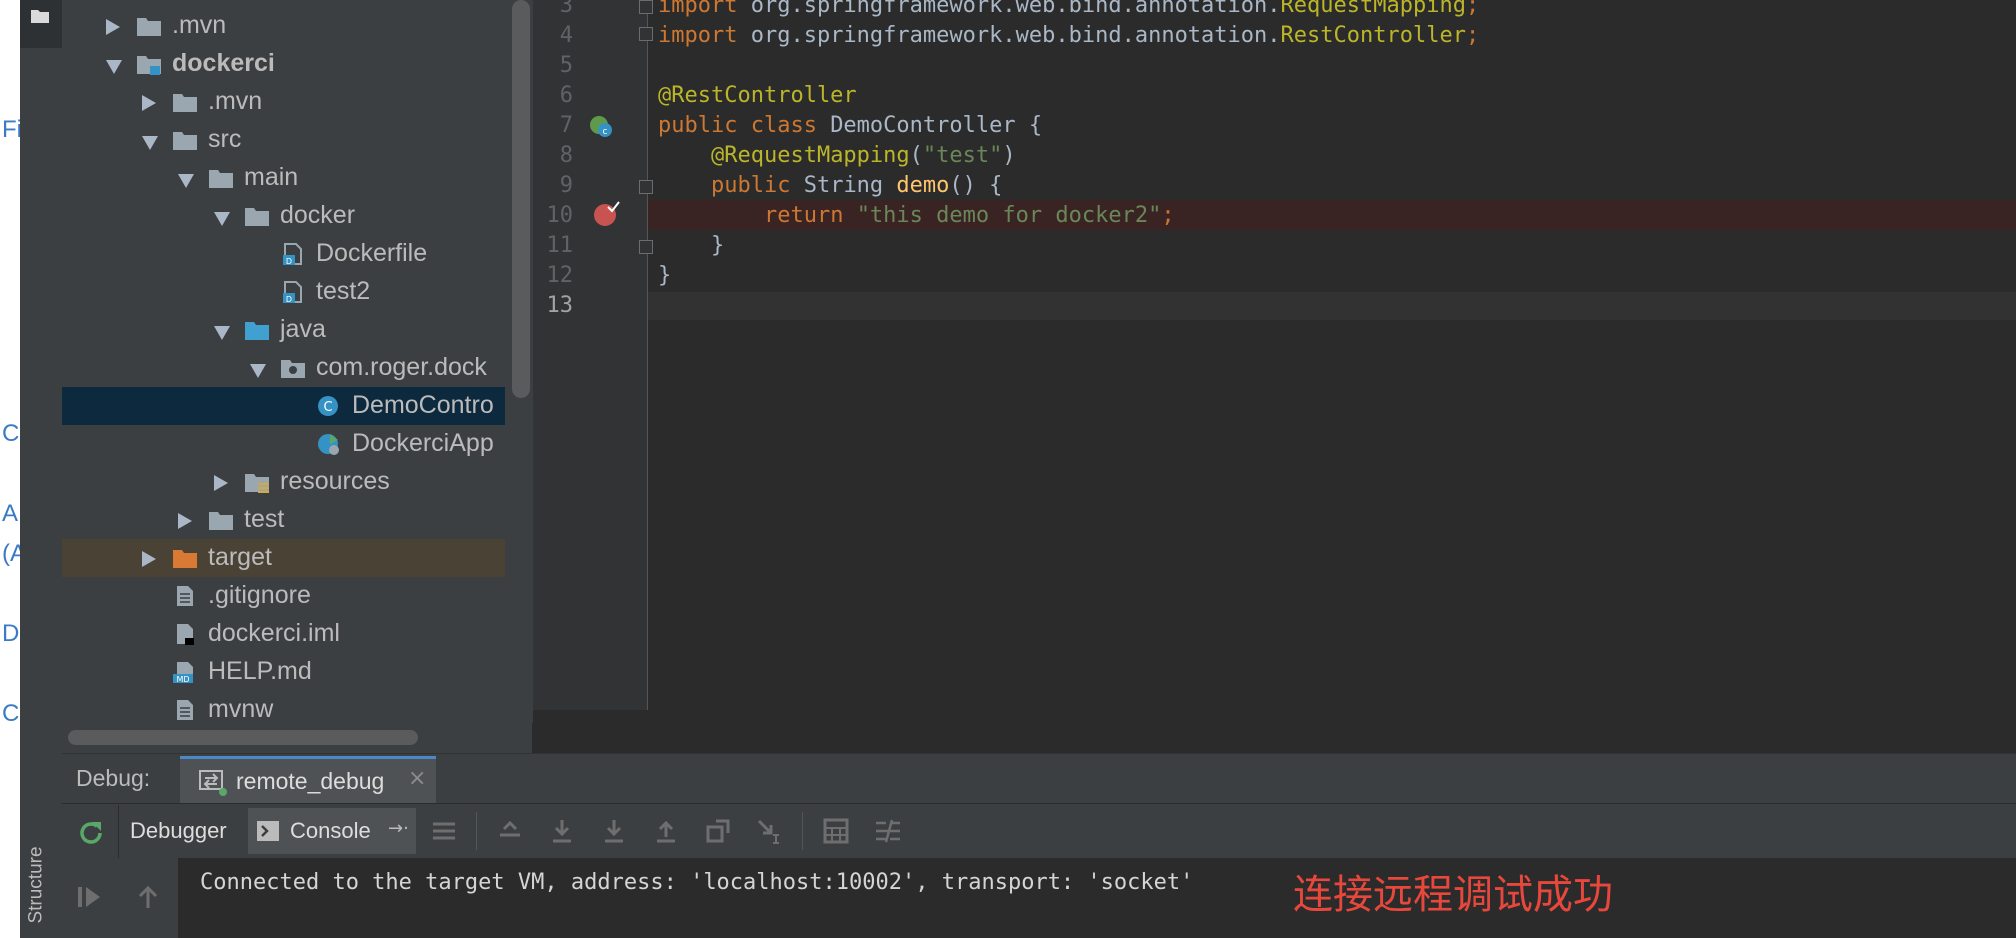  I want to click on step-into-icon, so click(614, 831).